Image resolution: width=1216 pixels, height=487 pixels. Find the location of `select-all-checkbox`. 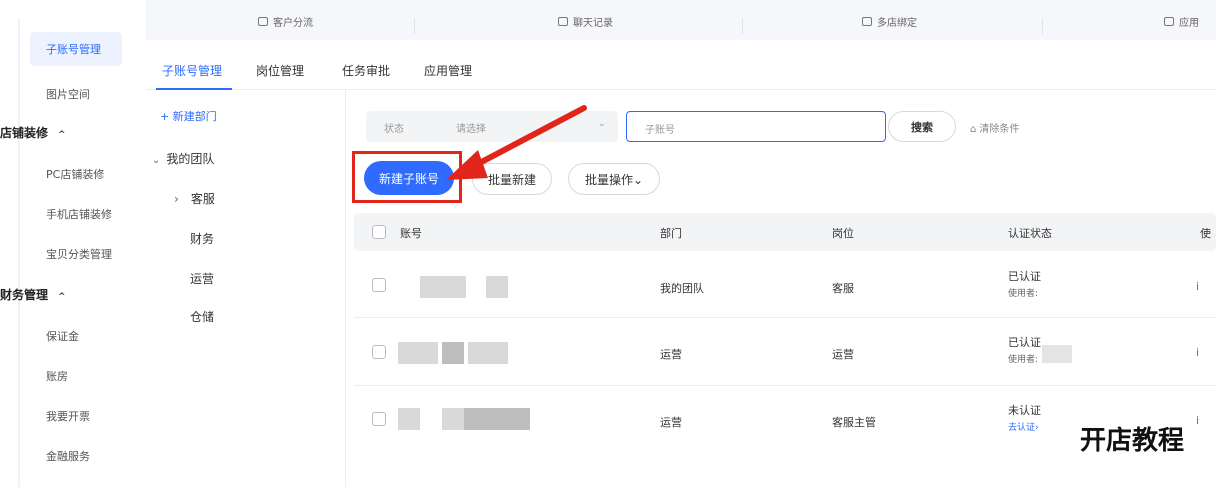

select-all-checkbox is located at coordinates (379, 232).